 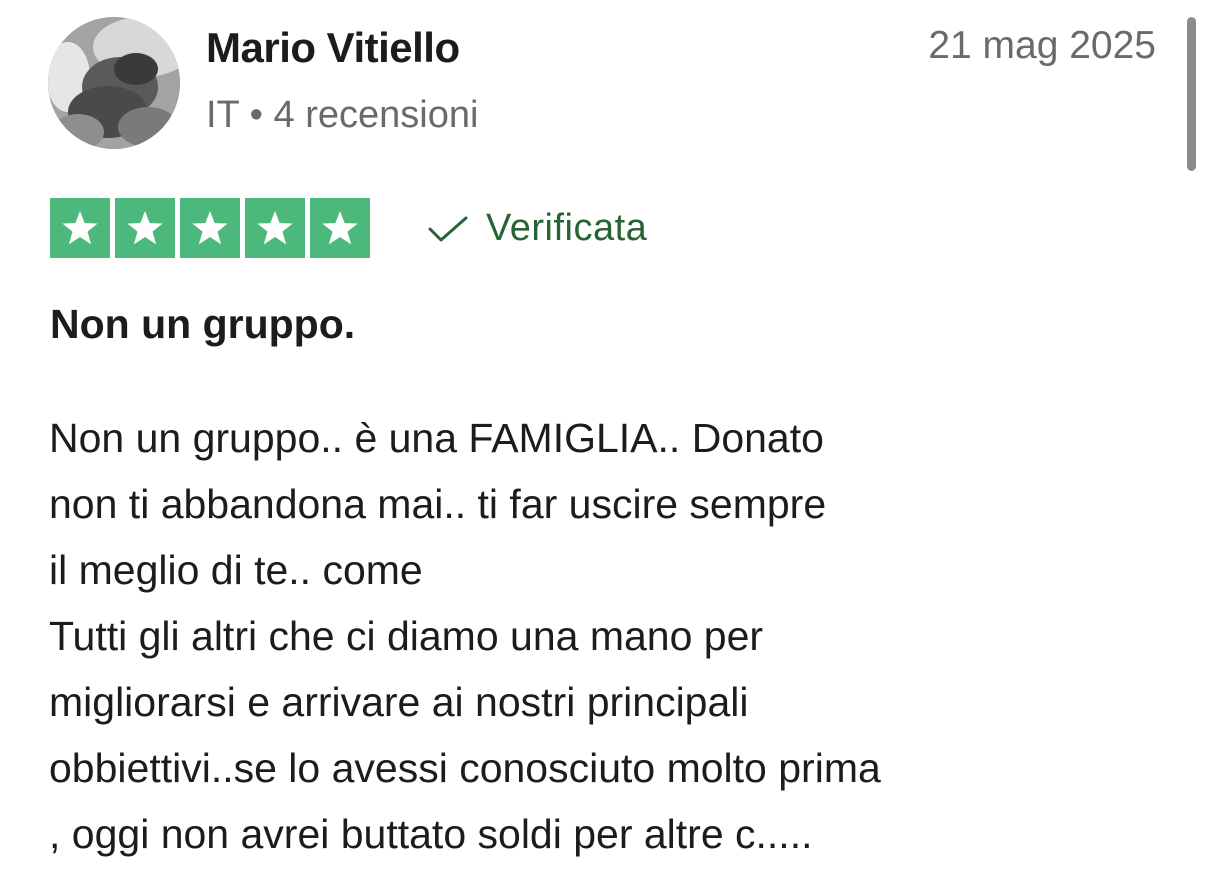 What do you see at coordinates (1191, 94) in the screenshot?
I see `scrollbar-thumb` at bounding box center [1191, 94].